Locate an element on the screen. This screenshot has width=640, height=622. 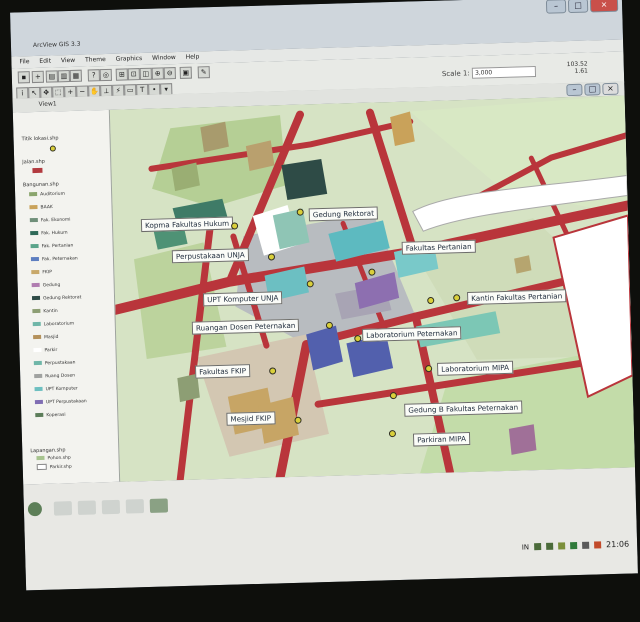
legend-item: Fak. Hukum is located at coordinates (49, 233).